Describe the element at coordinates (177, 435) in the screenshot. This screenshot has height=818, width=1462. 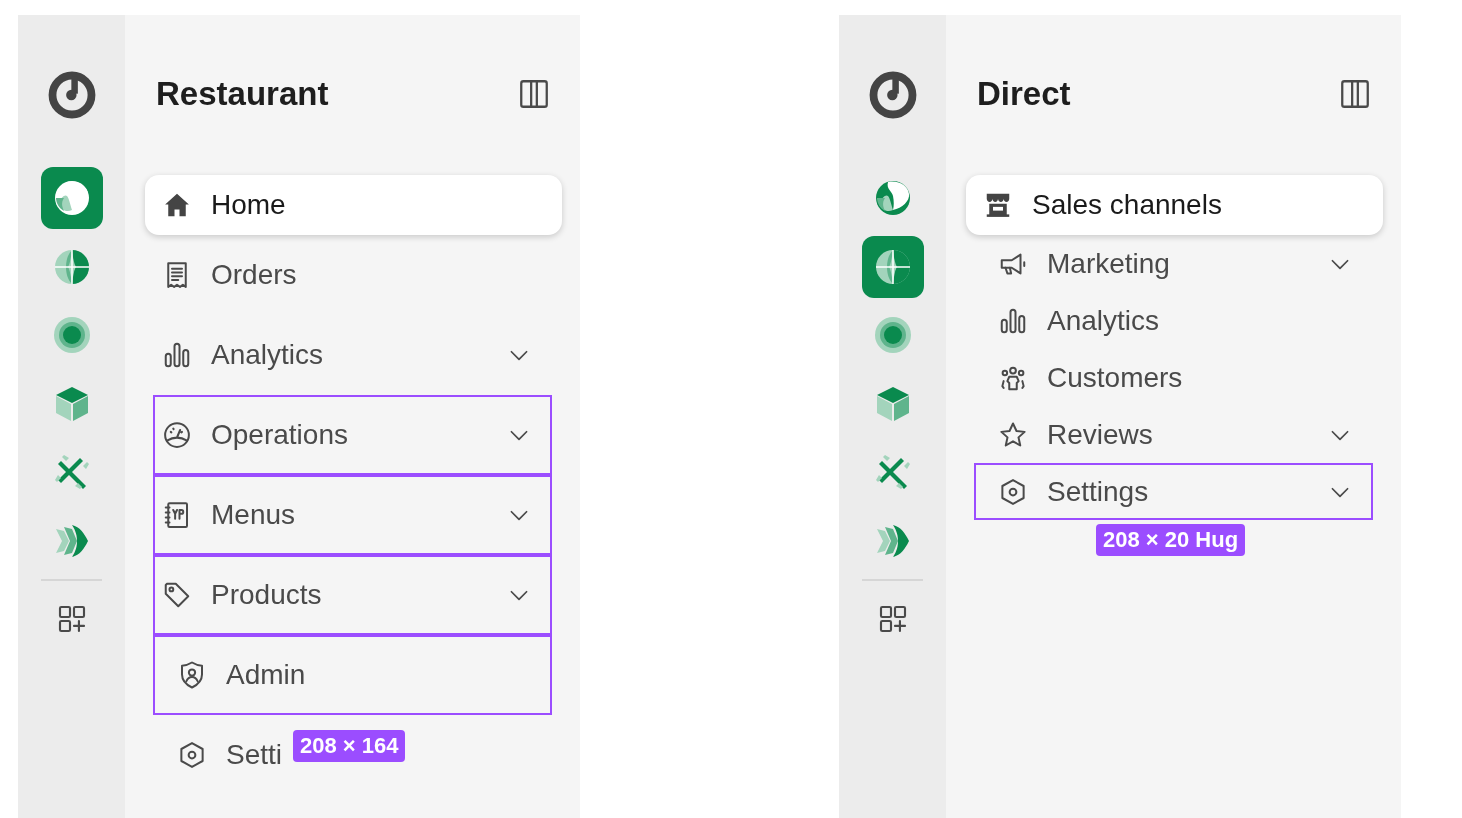
I see `gauge-icon` at that location.